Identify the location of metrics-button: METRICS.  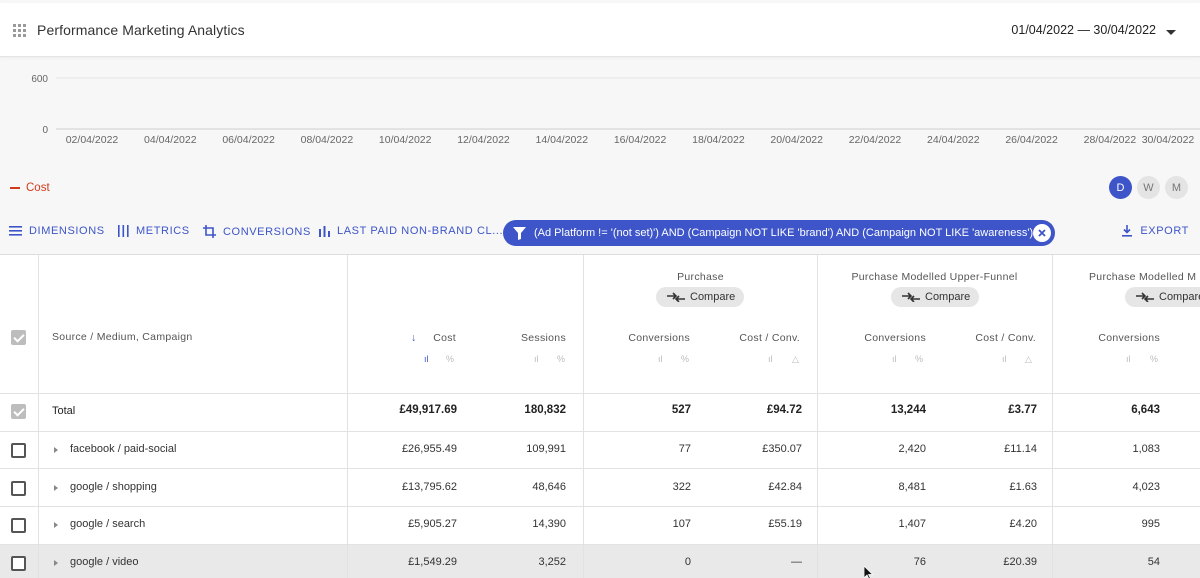
(154, 231).